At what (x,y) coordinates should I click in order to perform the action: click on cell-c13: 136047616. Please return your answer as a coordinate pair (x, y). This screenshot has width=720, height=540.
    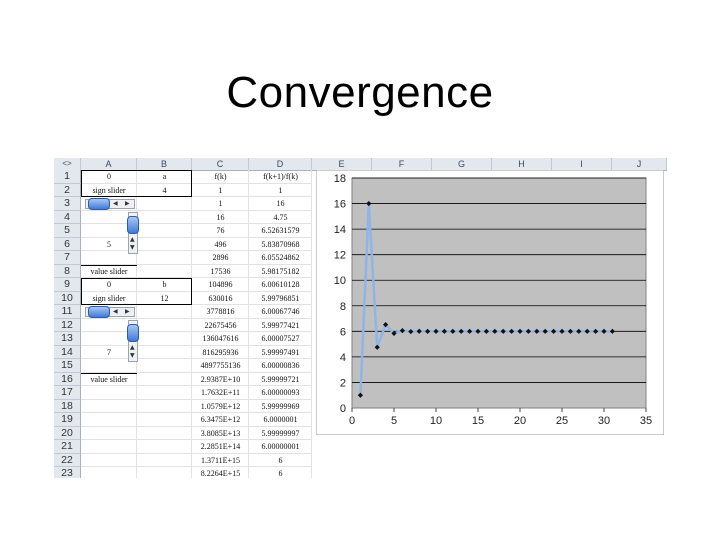
    Looking at the image, I should click on (220, 339).